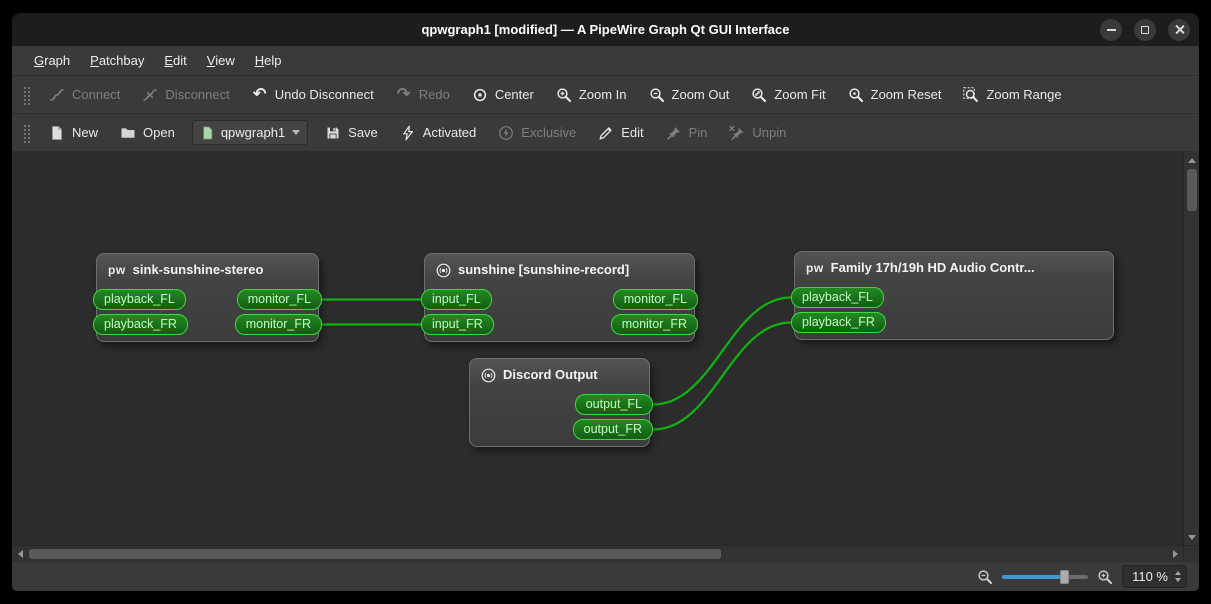 The height and width of the screenshot is (604, 1211). What do you see at coordinates (457, 324) in the screenshot?
I see `port-input-fr: input_FR` at bounding box center [457, 324].